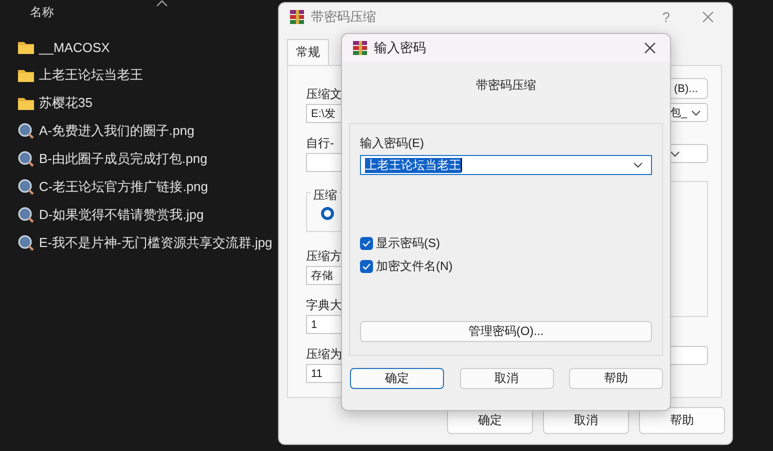 The height and width of the screenshot is (451, 773). Describe the element at coordinates (139, 47) in the screenshot. I see `file-item: __MACOSX` at that location.